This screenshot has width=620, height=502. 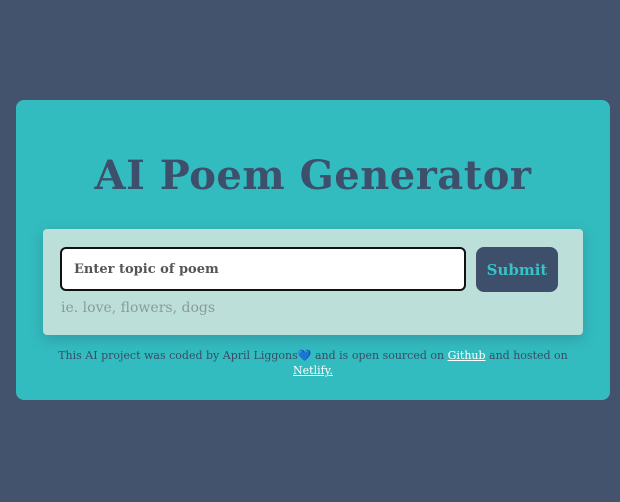 What do you see at coordinates (313, 370) in the screenshot?
I see `netlify-link: Netlify.` at bounding box center [313, 370].